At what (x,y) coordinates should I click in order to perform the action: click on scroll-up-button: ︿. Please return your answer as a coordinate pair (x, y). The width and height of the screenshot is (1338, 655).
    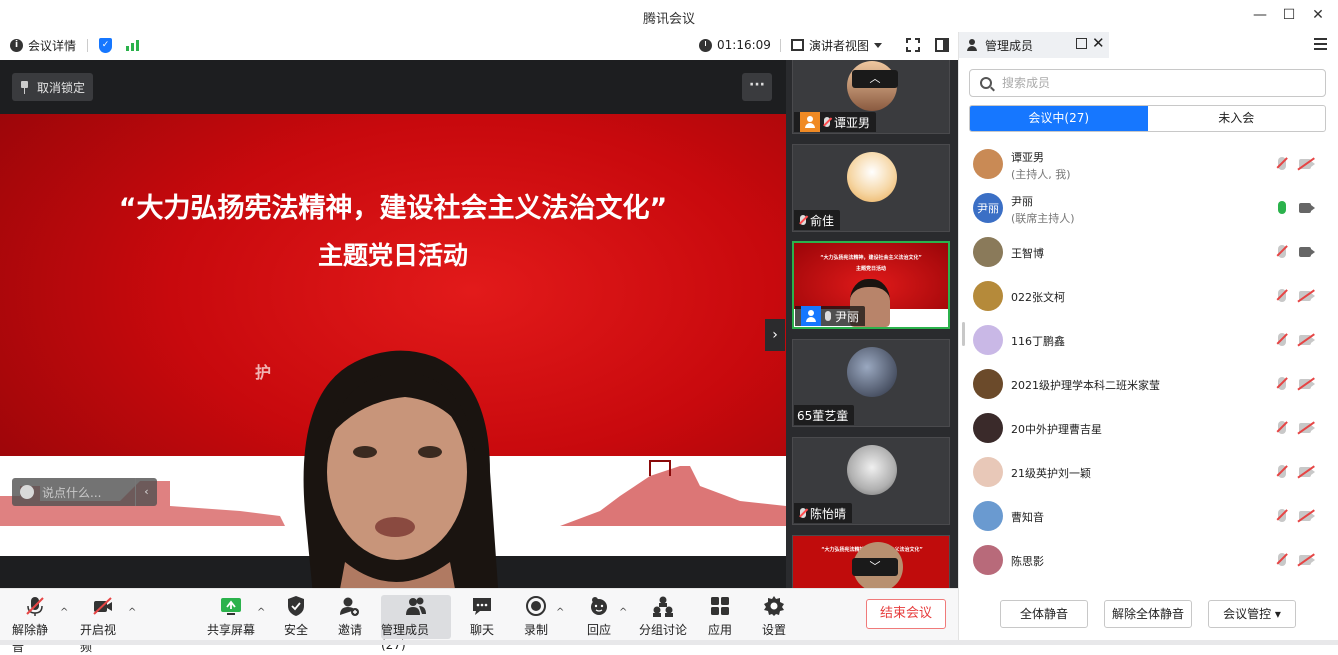
    Looking at the image, I should click on (875, 79).